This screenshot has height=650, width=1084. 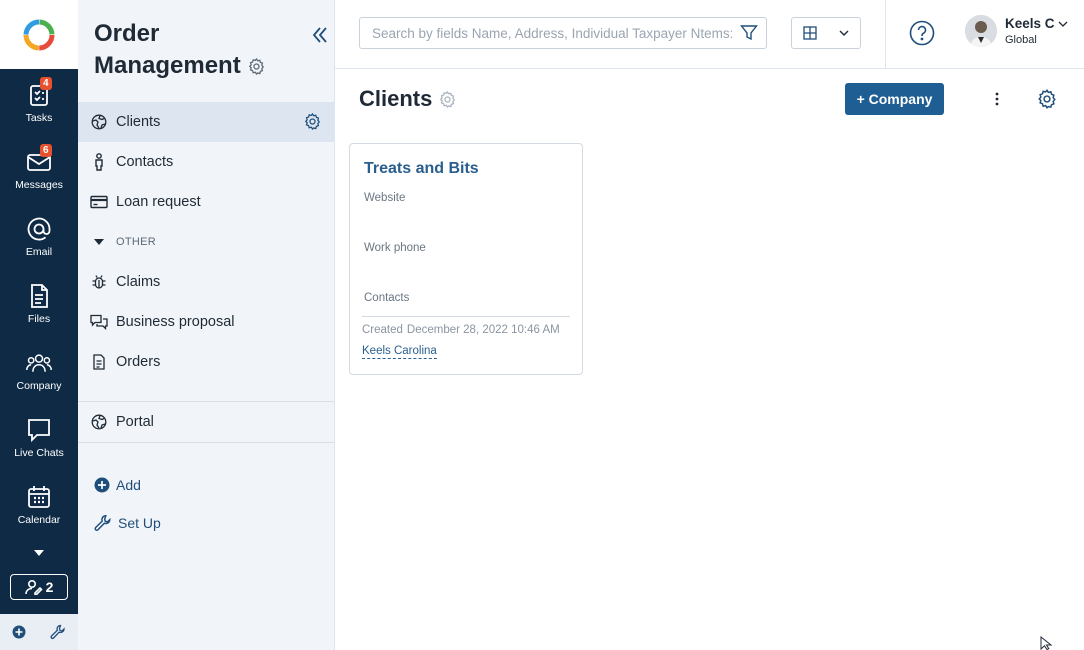 I want to click on page-title: Order Management, so click(x=180, y=50).